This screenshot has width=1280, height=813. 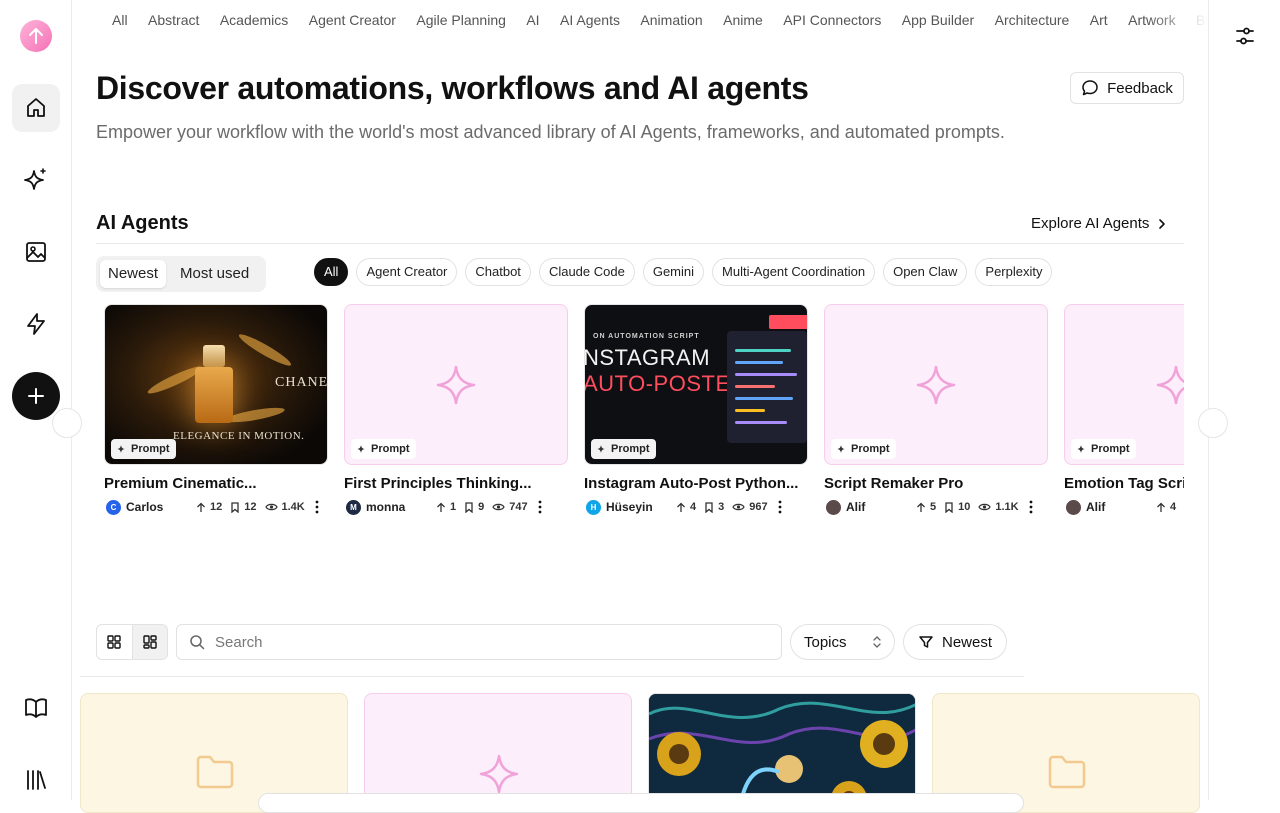 I want to click on topics-select: Topics, so click(x=842, y=642).